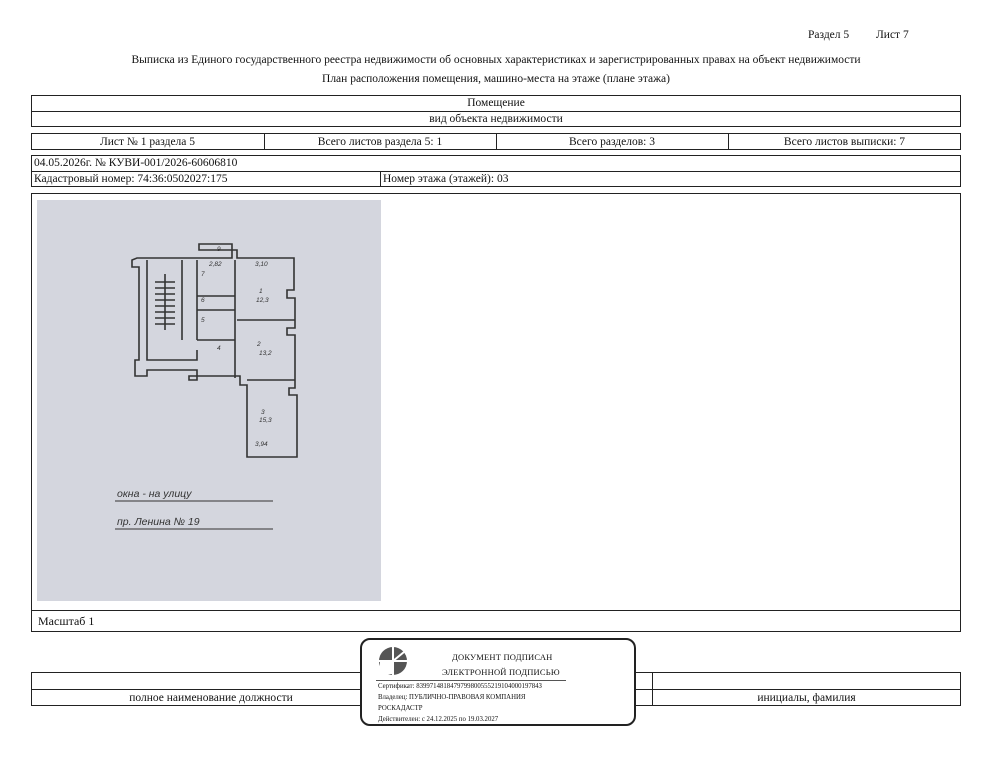 This screenshot has width=992, height=767. What do you see at coordinates (262, 300) in the screenshot?
I see `area-label-1: 12,3` at bounding box center [262, 300].